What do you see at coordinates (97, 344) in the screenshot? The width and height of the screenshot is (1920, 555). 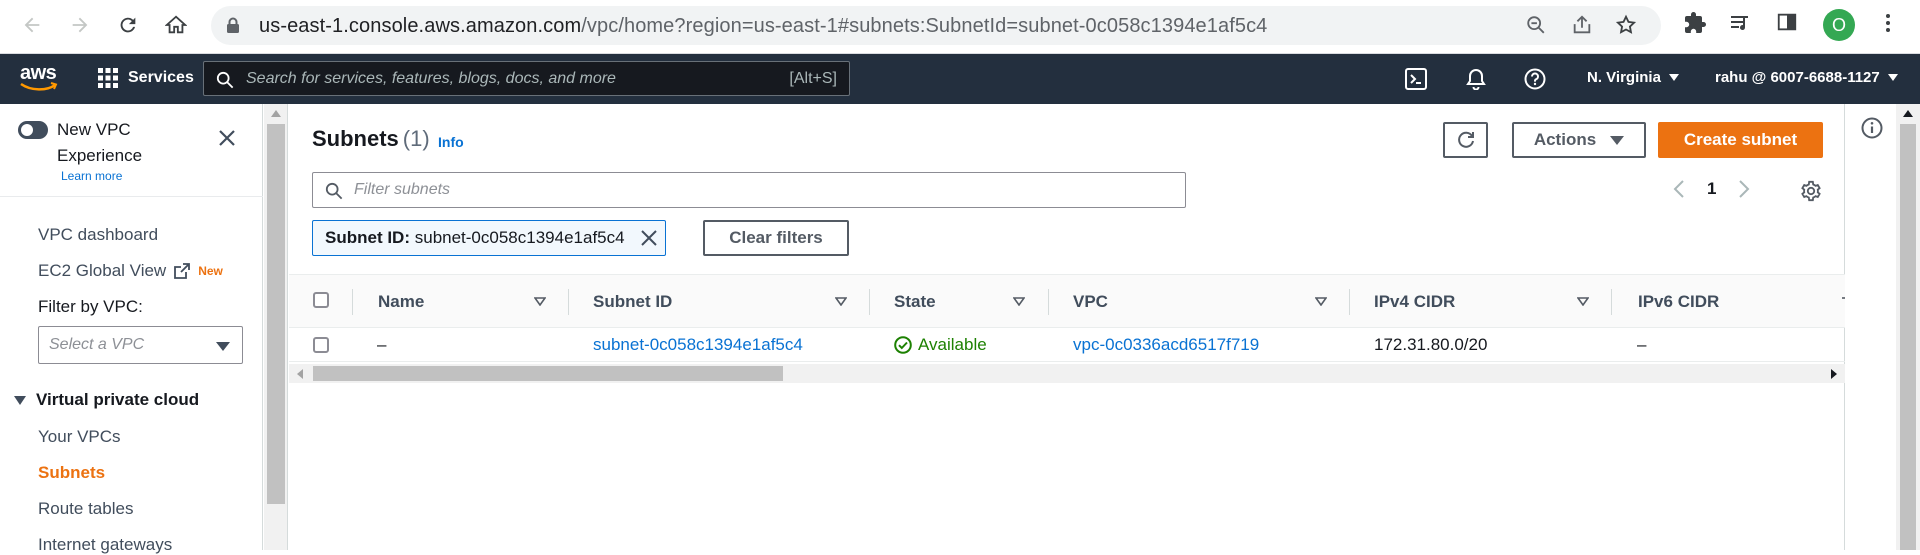 I see `vpc-select-placeholder: Select a VPC` at bounding box center [97, 344].